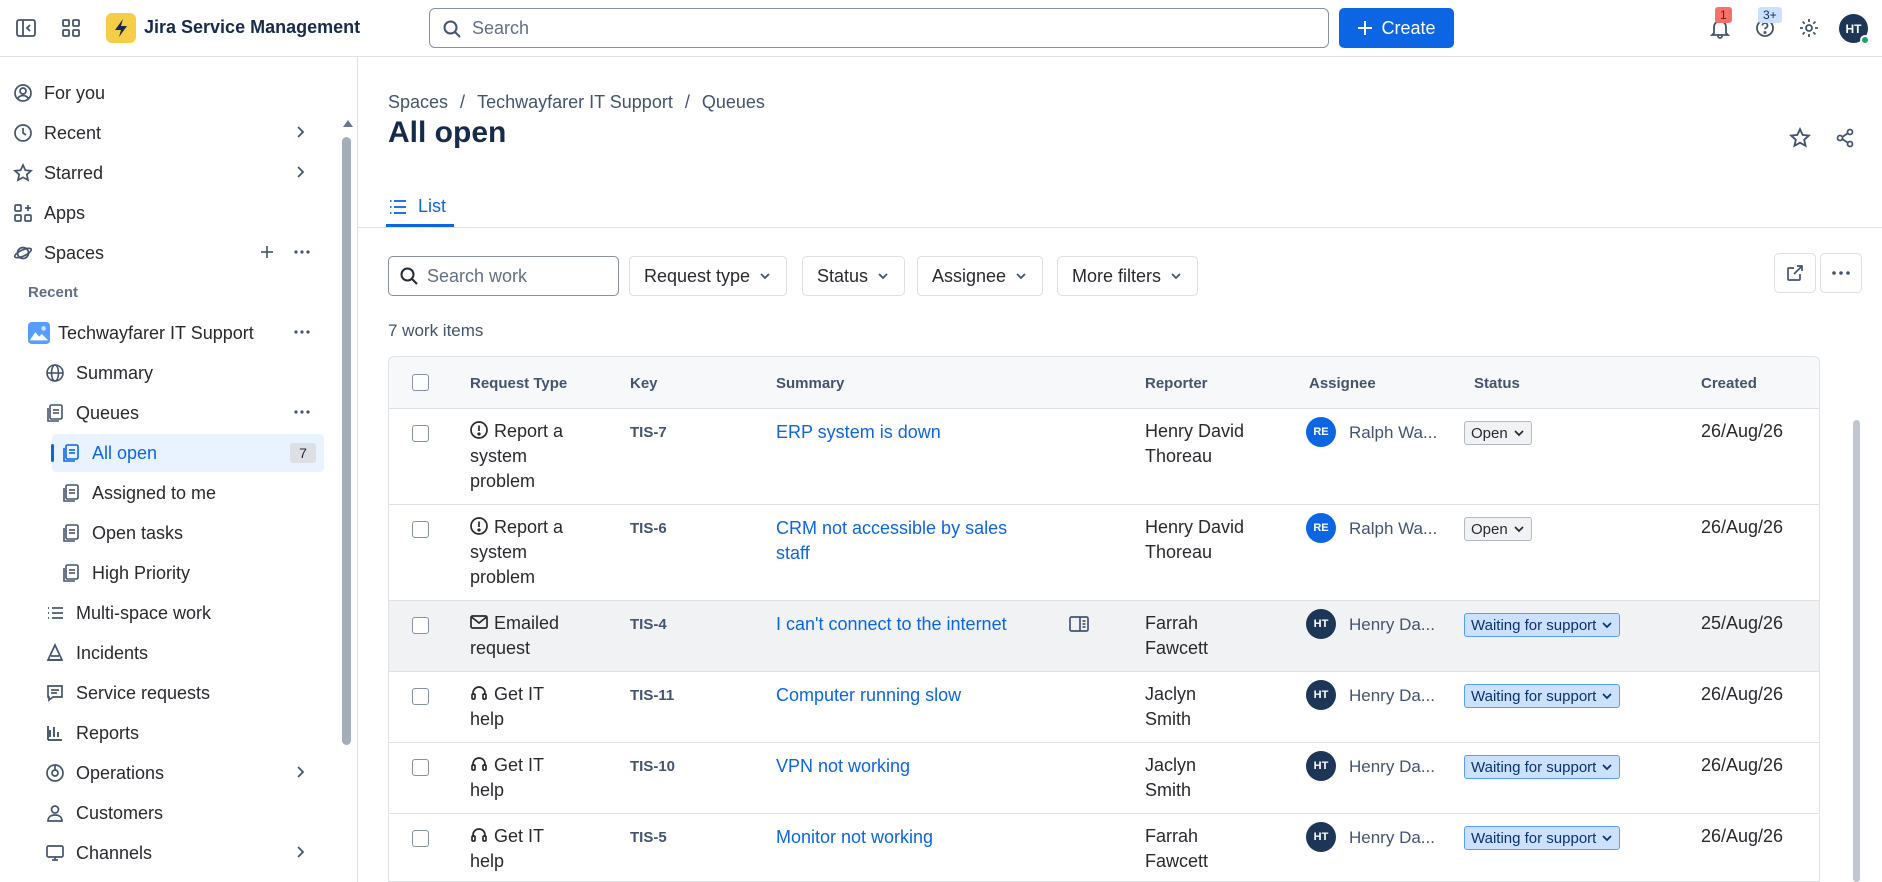 The image size is (1882, 882). I want to click on header-summary: Summary, so click(810, 383).